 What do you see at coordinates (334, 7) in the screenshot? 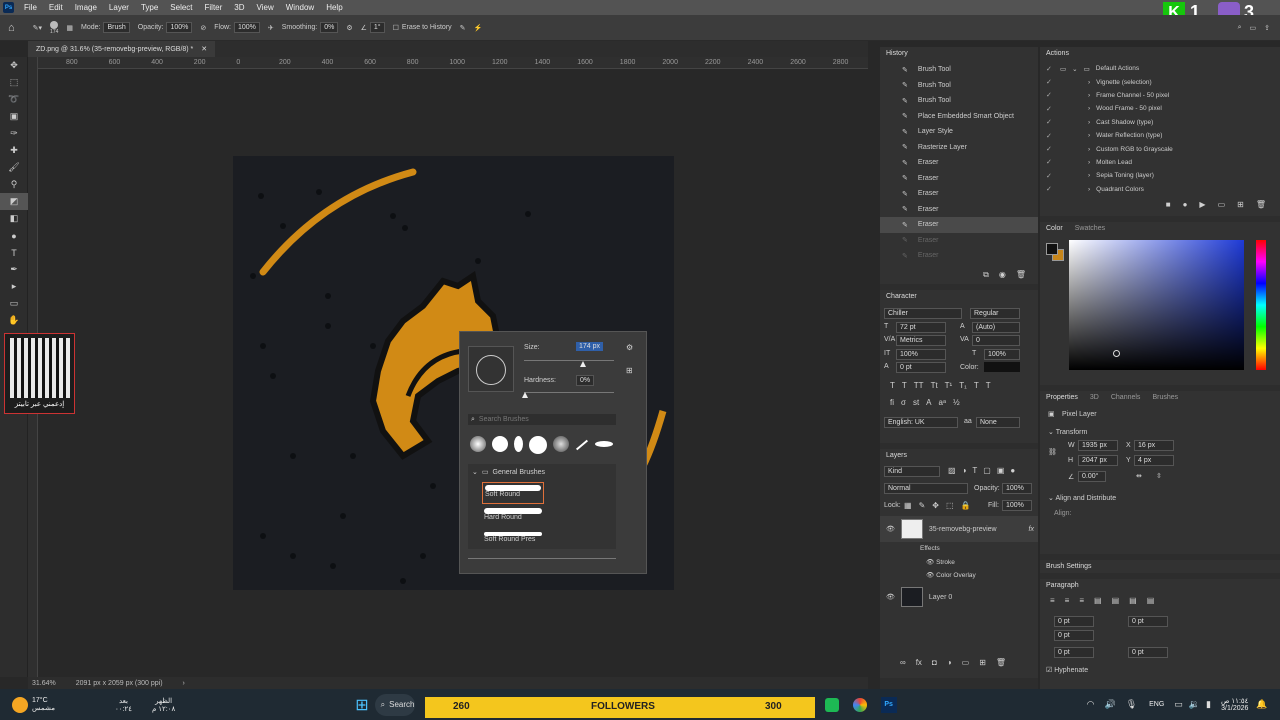
I see `menu-help: Help` at bounding box center [334, 7].